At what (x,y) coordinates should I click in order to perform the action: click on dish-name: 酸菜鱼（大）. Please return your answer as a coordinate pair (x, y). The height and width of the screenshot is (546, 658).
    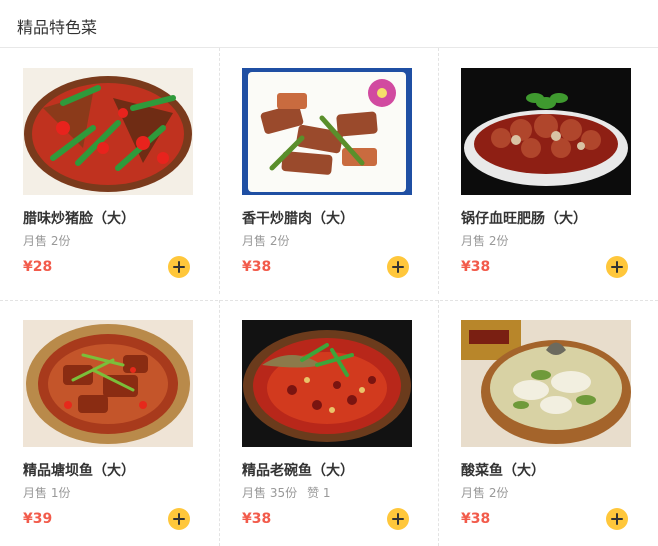
    Looking at the image, I should click on (503, 470).